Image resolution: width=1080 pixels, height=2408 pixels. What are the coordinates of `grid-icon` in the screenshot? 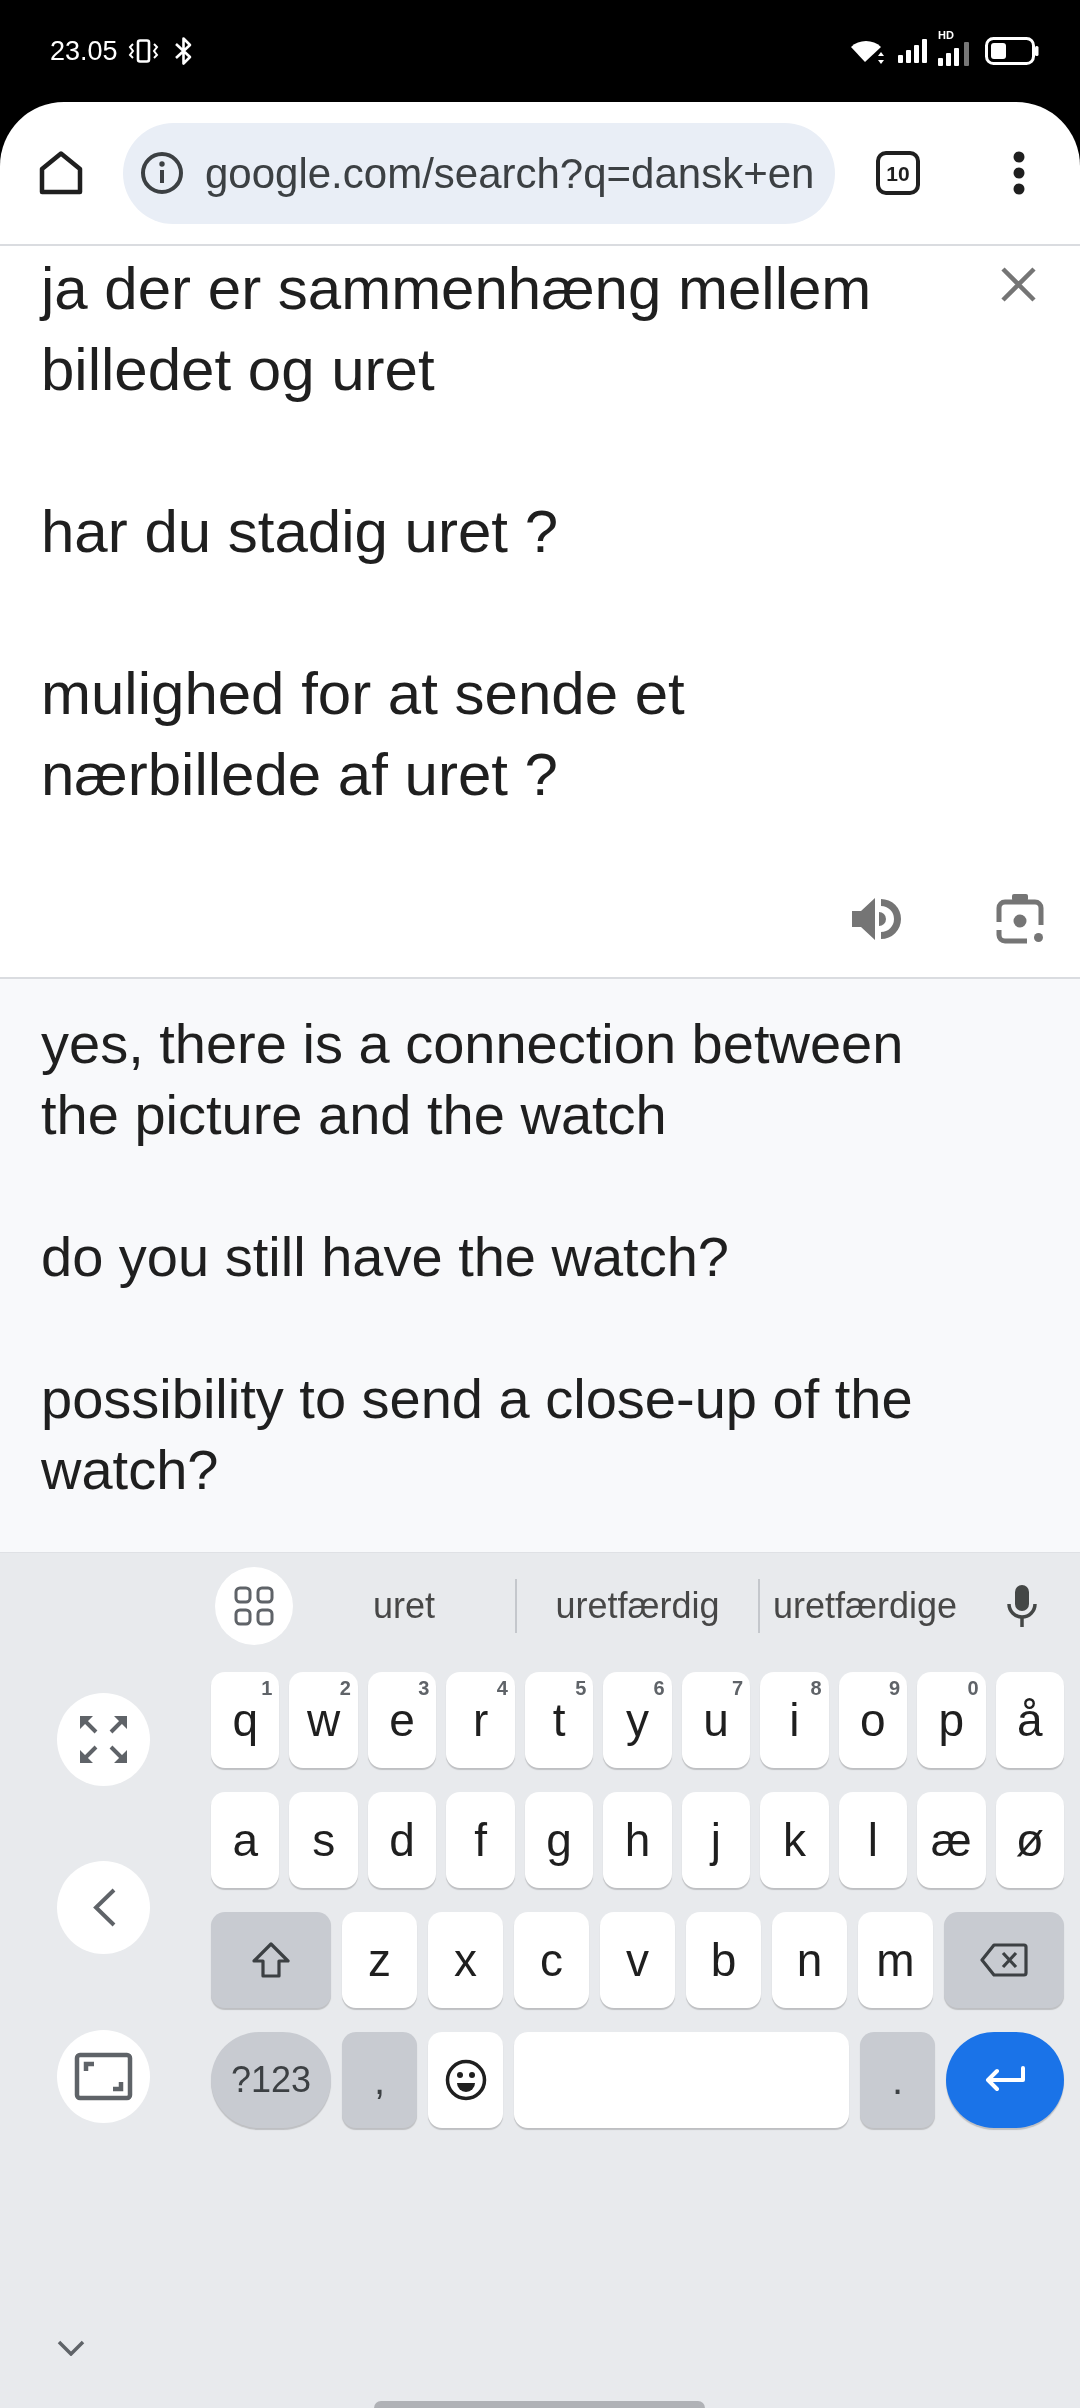 It's located at (254, 1606).